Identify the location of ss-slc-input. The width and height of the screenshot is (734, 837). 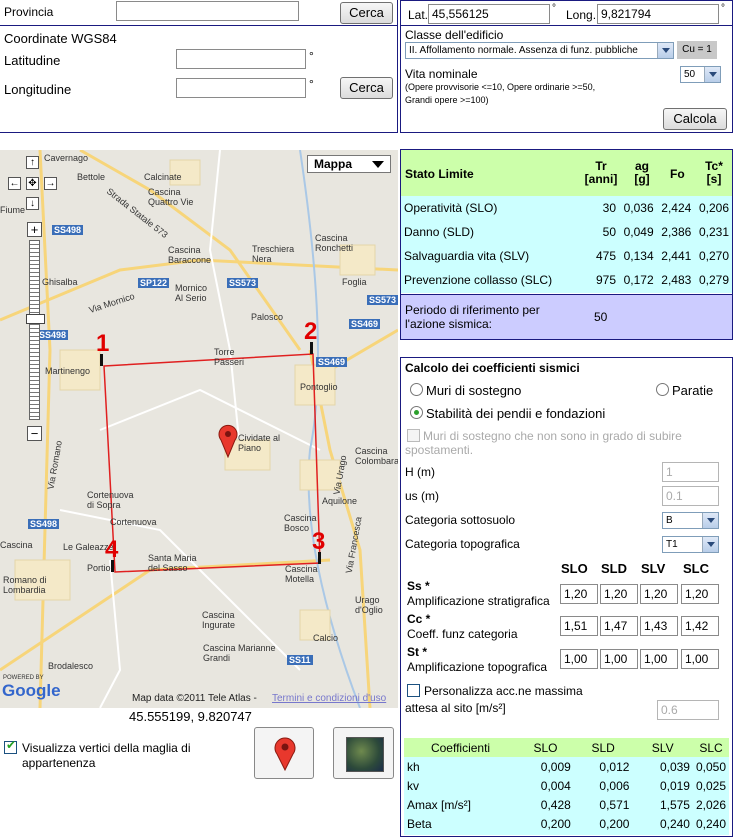
(700, 594).